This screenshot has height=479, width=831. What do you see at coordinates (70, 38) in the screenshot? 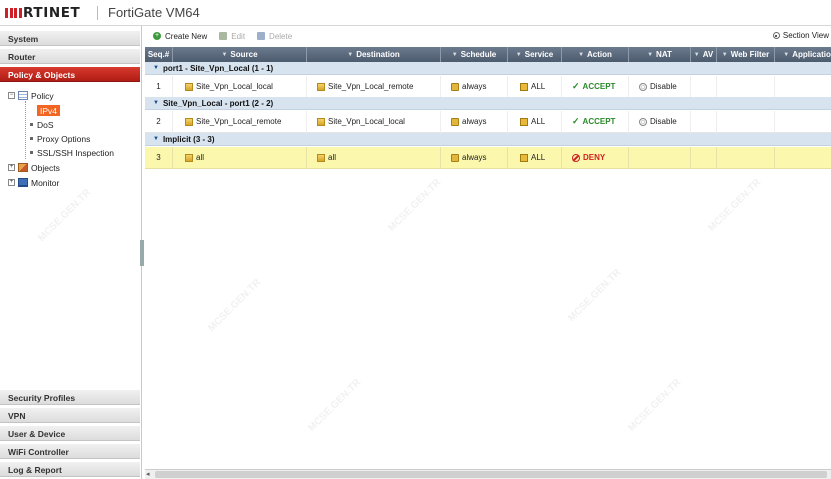
I see `nav-system: System` at bounding box center [70, 38].